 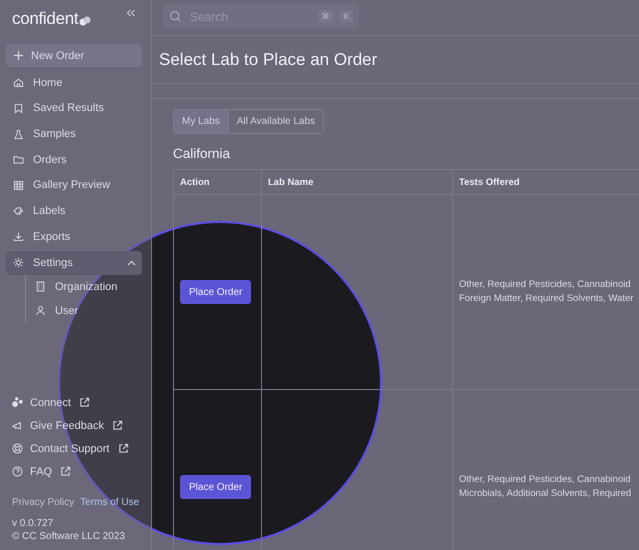 What do you see at coordinates (88, 310) in the screenshot?
I see `nav-subitem: User` at bounding box center [88, 310].